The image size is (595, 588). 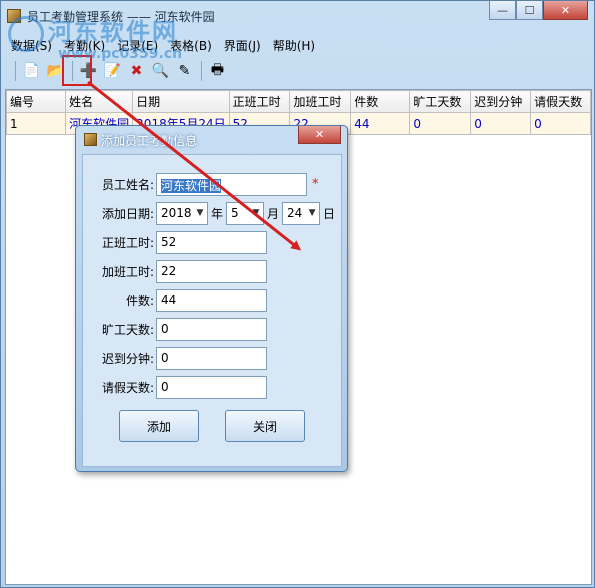 I want to click on dialog-title: 添加员工考勤信息, so click(x=149, y=141).